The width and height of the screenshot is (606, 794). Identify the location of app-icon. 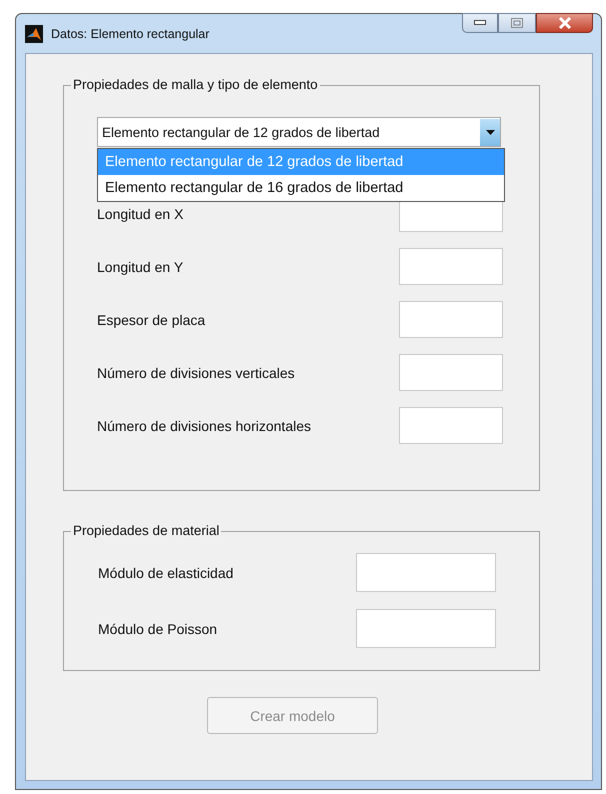
(34, 33).